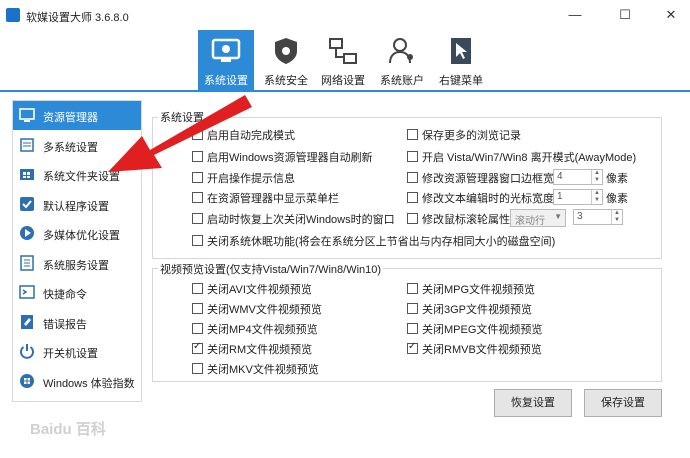 The height and width of the screenshot is (458, 690). Describe the element at coordinates (533, 403) in the screenshot. I see `restore-settings-button: 恢复设置` at that location.